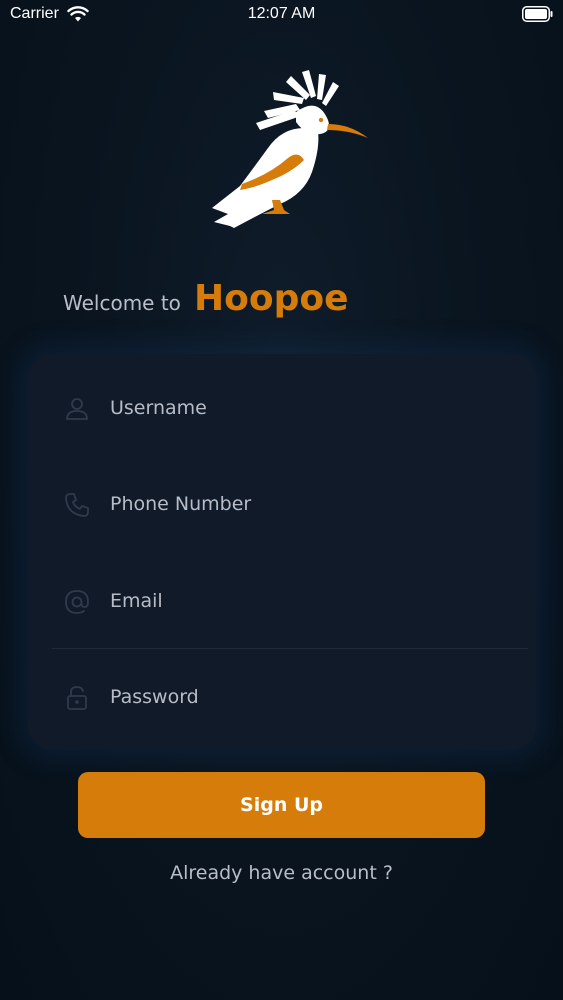  Describe the element at coordinates (310, 601) in the screenshot. I see `email-input` at that location.